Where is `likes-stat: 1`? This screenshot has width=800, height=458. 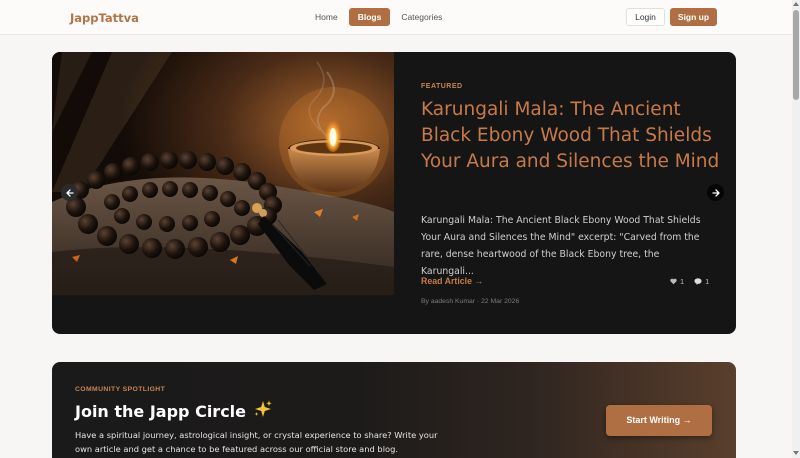 likes-stat: 1 is located at coordinates (677, 281).